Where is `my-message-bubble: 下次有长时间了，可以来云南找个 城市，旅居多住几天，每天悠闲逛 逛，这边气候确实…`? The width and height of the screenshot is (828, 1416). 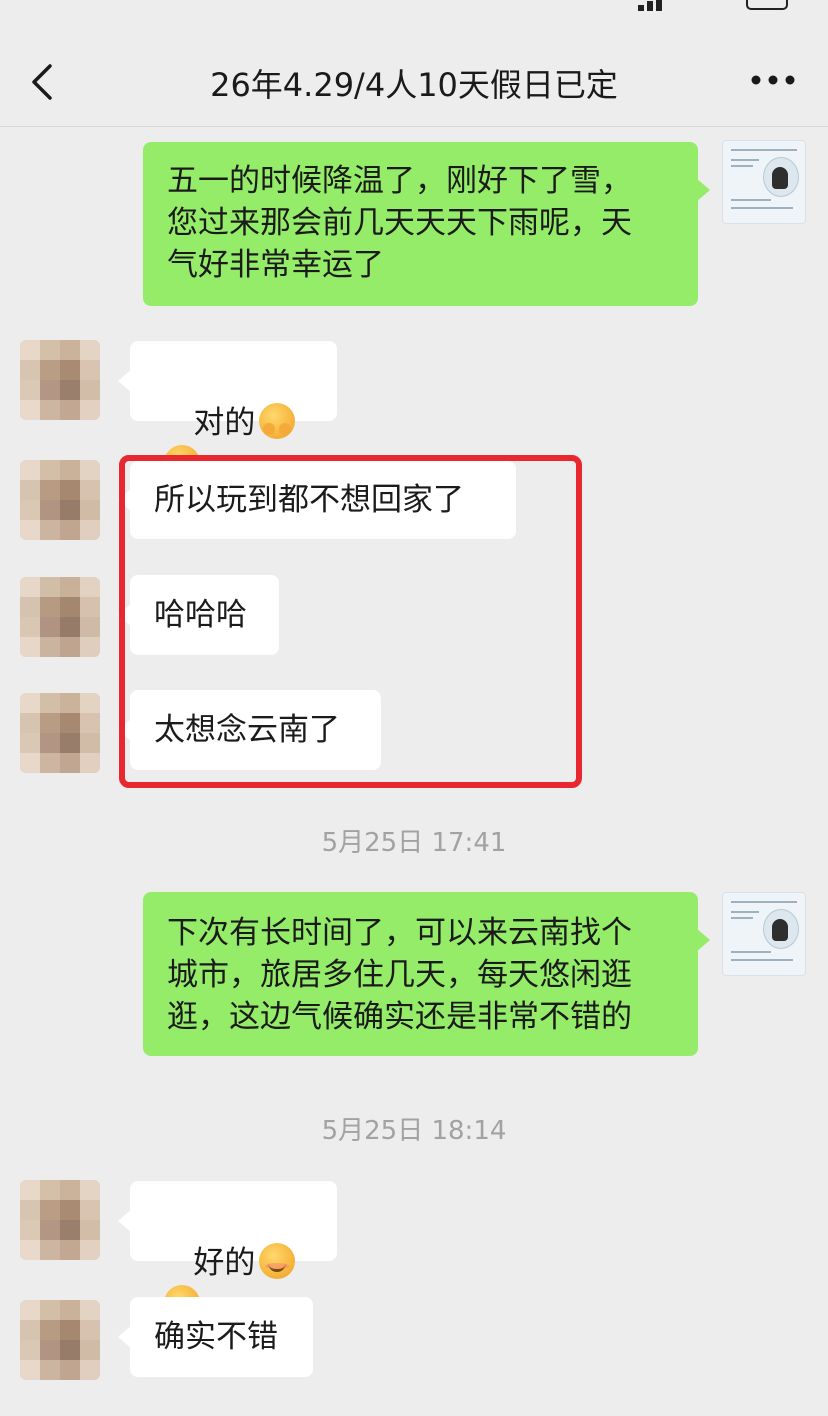 my-message-bubble: 下次有长时间了，可以来云南找个 城市，旅居多住几天，每天悠闲逛 逛，这边气候确实… is located at coordinates (426, 974).